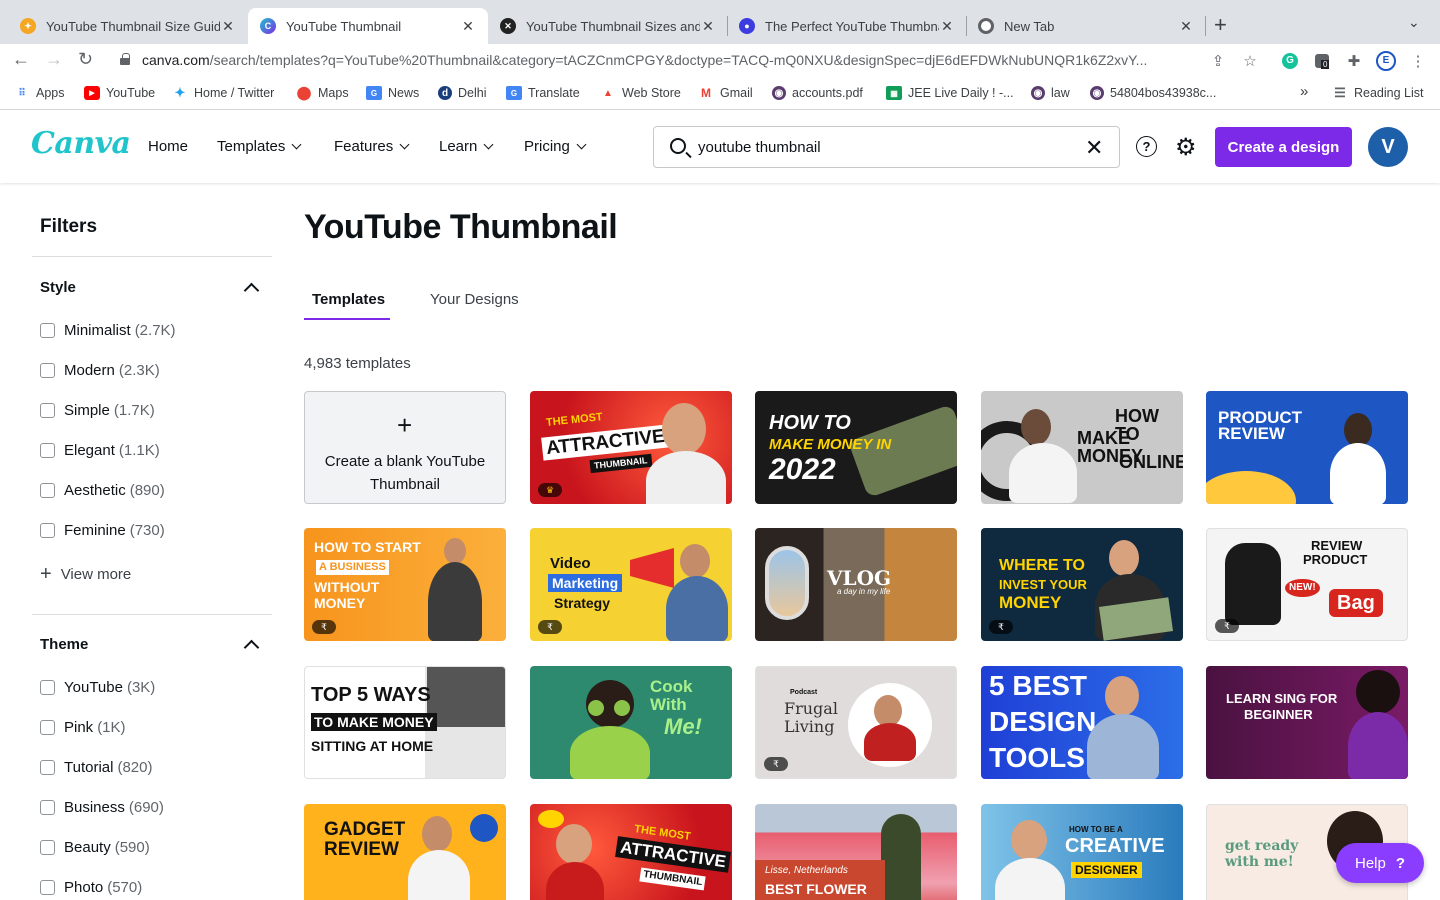 Image resolution: width=1440 pixels, height=900 pixels. Describe the element at coordinates (85, 59) in the screenshot. I see `reload-icon: ↻` at that location.